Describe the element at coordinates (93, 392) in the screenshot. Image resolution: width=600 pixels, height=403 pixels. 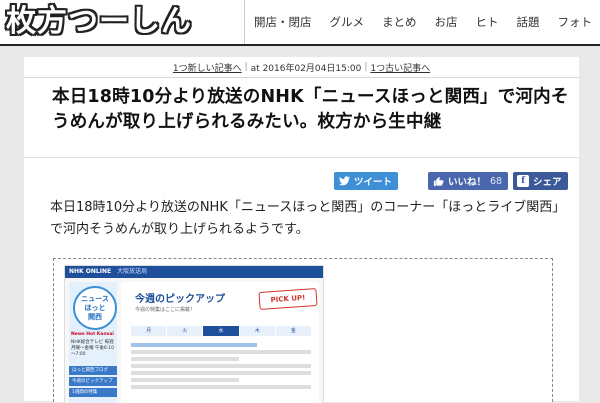
I see `nhk-menu-item: 1週間の特集` at that location.